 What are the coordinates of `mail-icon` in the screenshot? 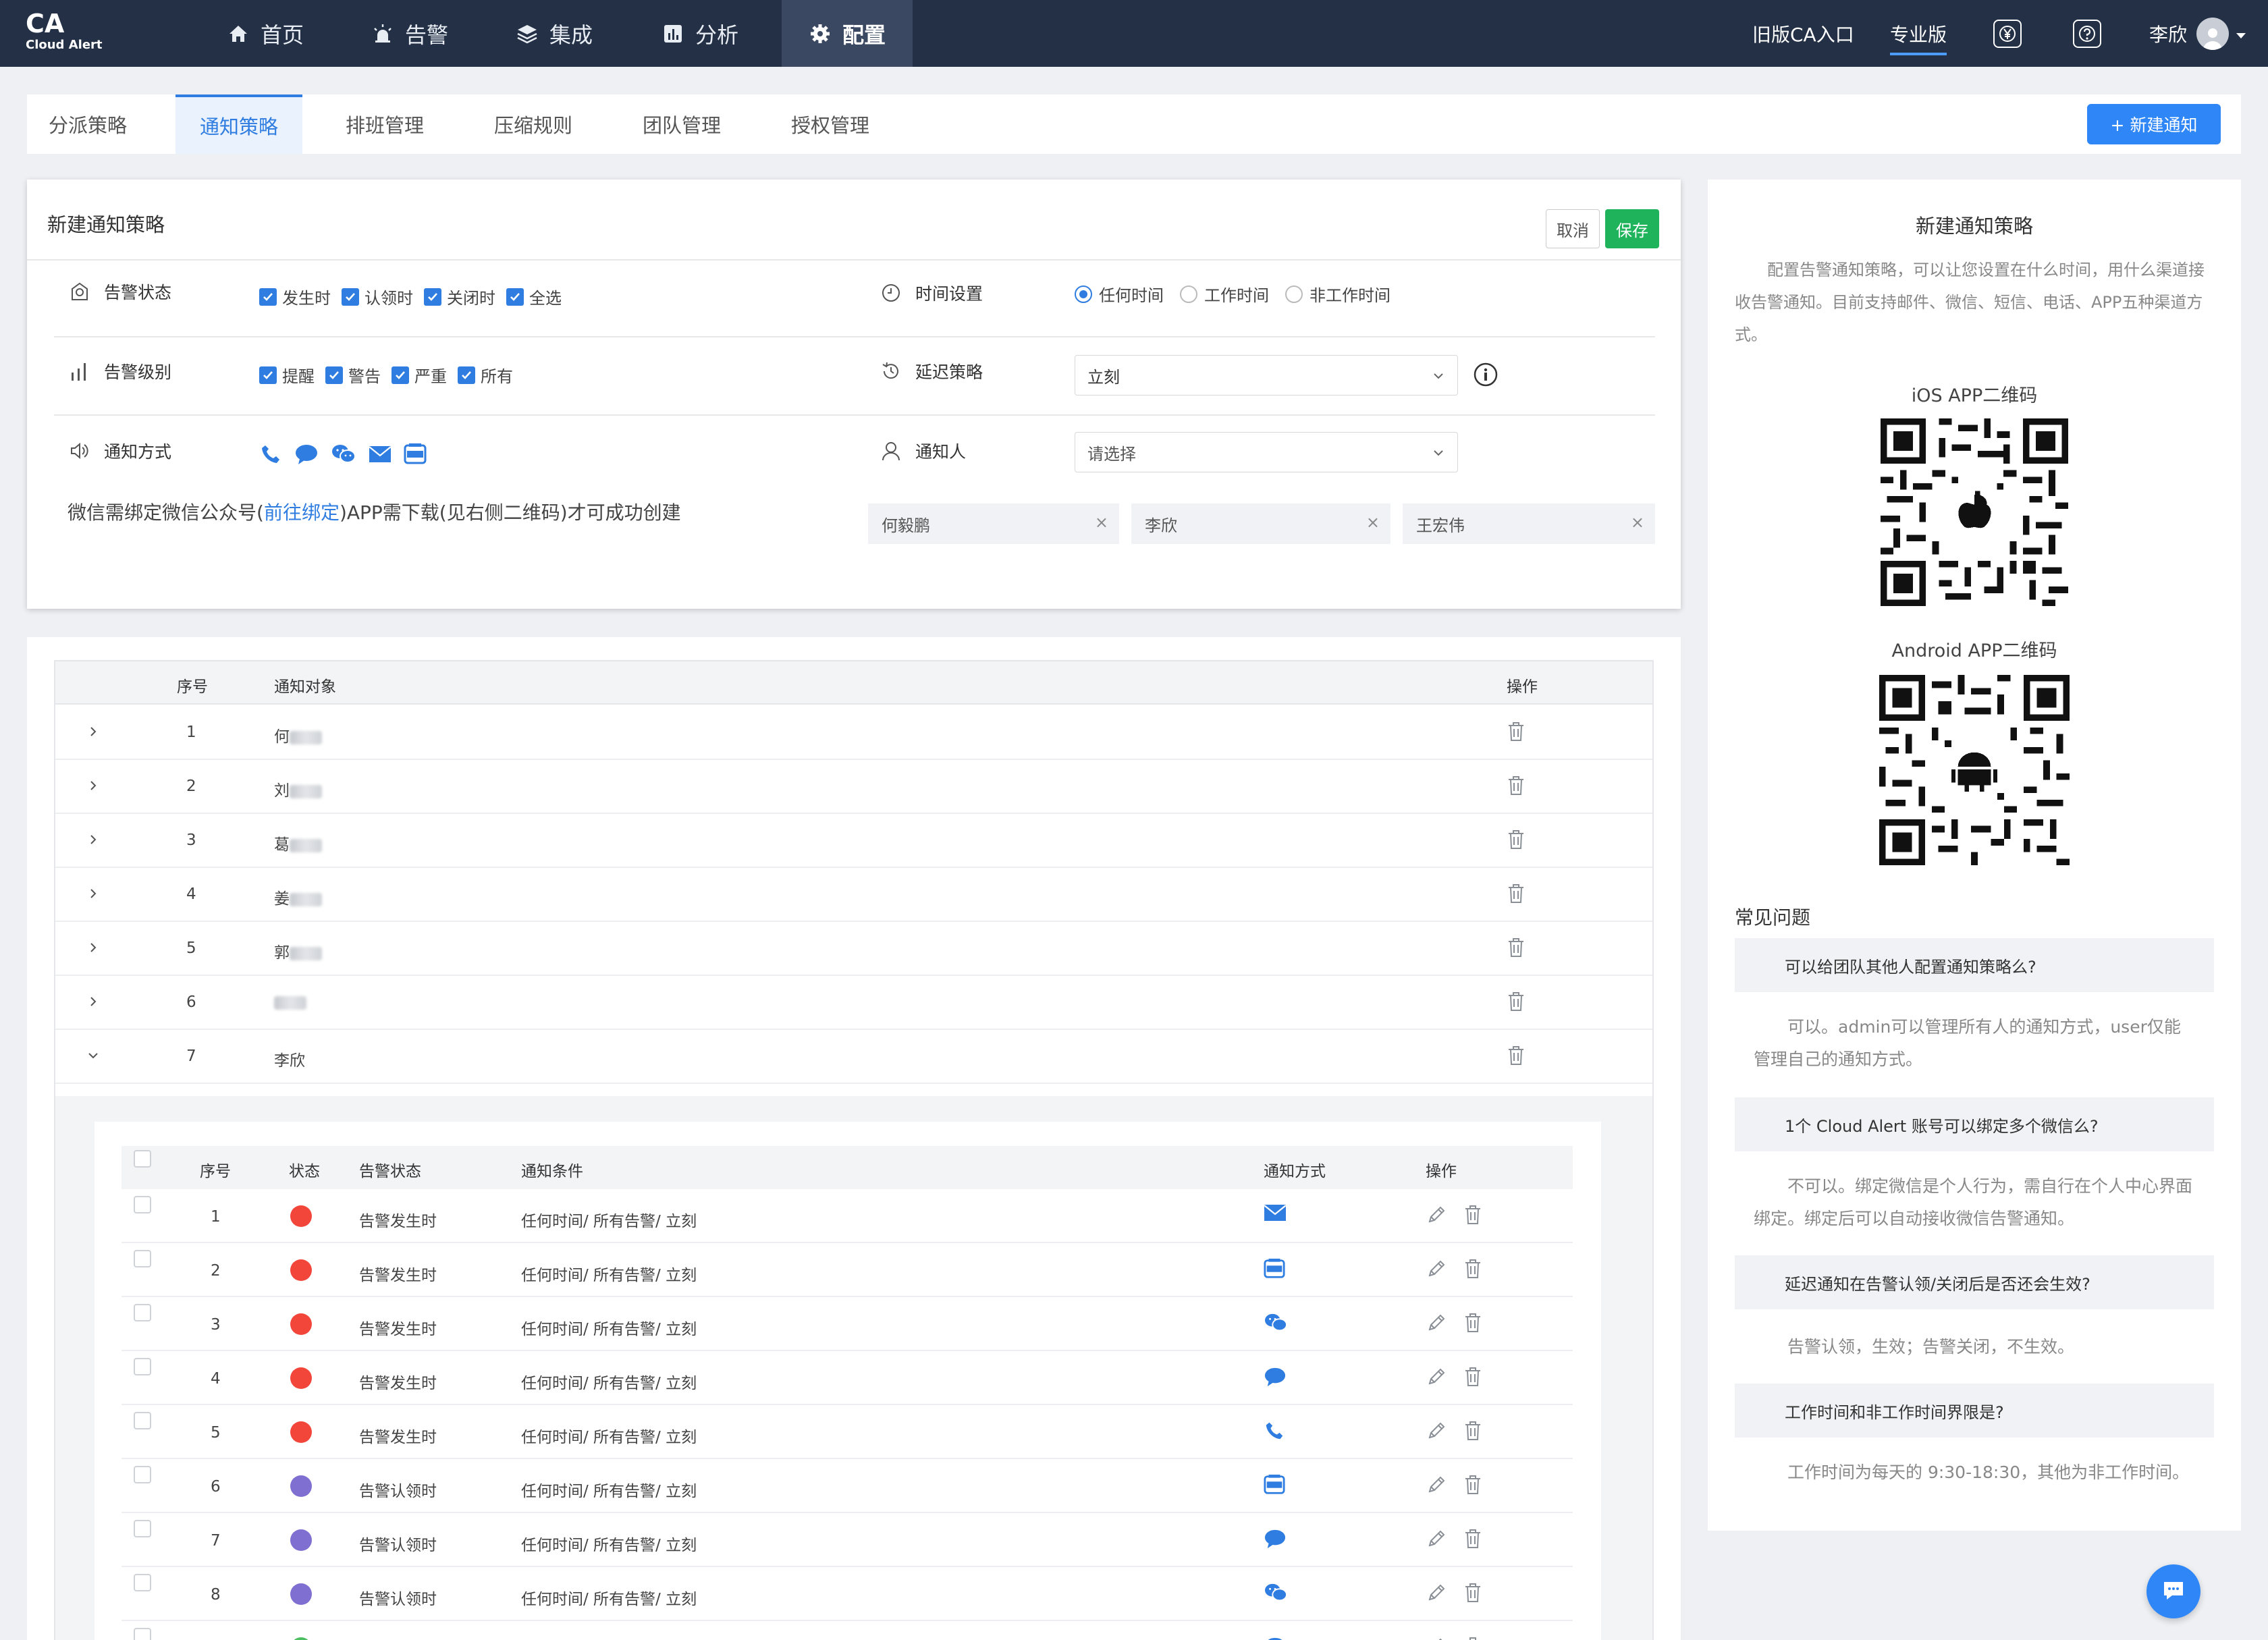 It's located at (380, 455).